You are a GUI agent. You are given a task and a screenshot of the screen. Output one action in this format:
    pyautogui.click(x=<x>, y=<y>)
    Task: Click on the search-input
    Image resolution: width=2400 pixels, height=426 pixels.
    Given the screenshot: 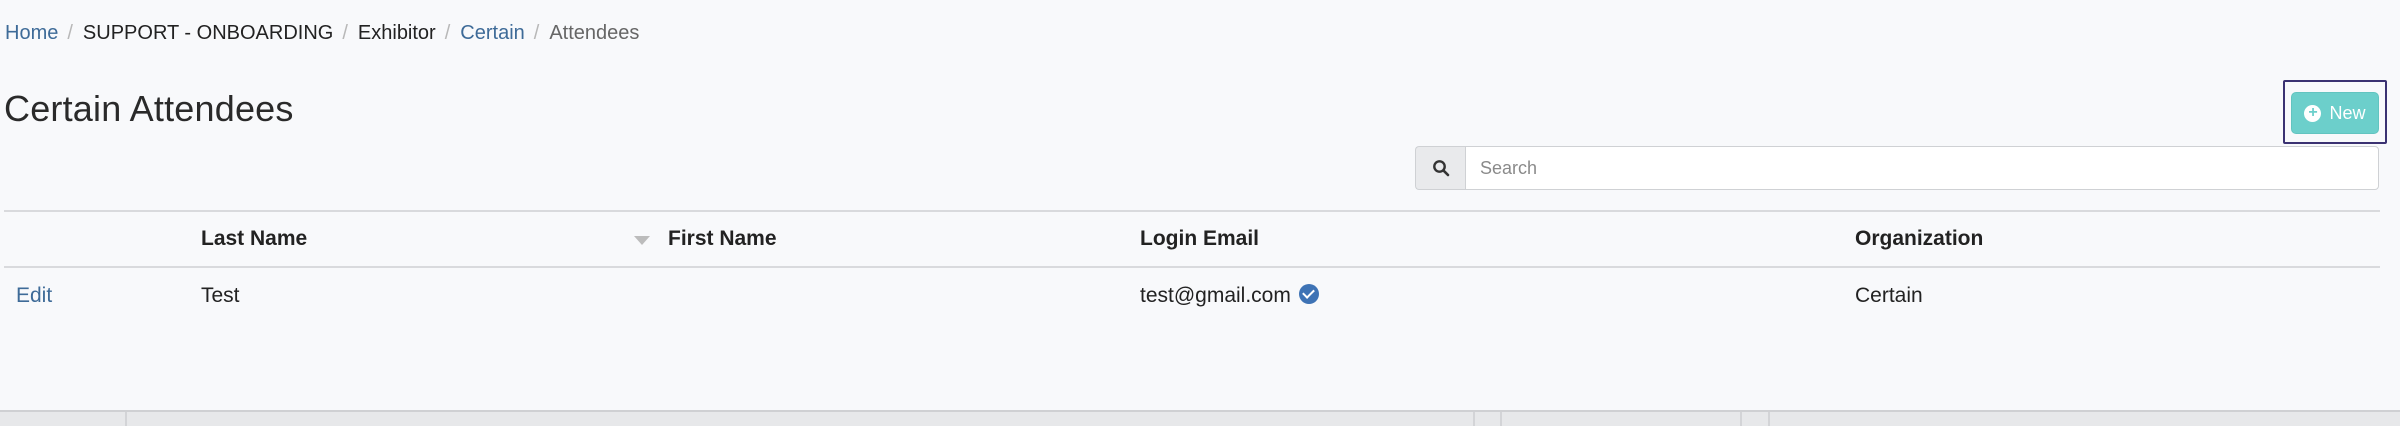 What is the action you would take?
    pyautogui.click(x=1922, y=168)
    